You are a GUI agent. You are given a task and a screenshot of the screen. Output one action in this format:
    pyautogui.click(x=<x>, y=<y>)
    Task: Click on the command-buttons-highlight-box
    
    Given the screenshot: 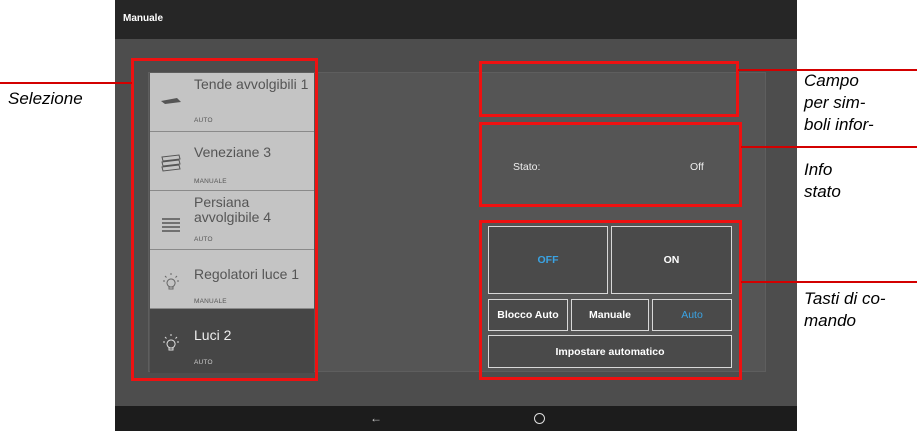 What is the action you would take?
    pyautogui.click(x=610, y=300)
    